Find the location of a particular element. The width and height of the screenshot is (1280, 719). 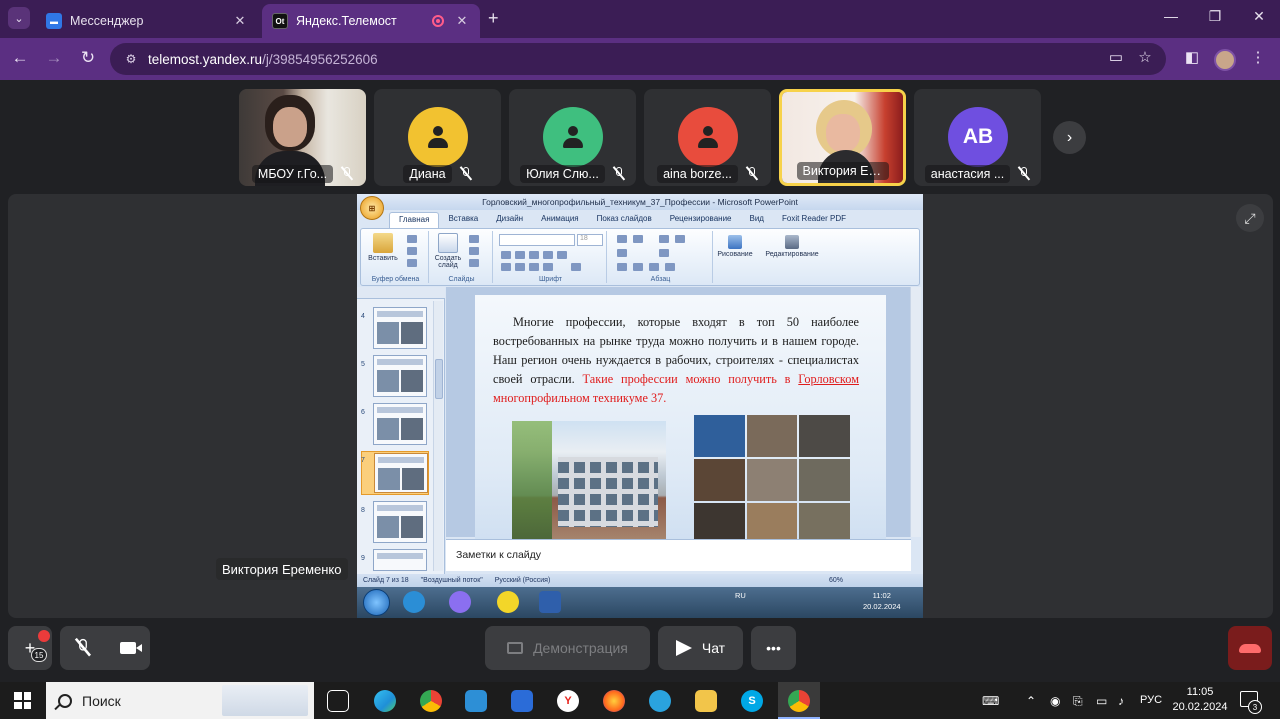

end-call-button is located at coordinates (1250, 648).